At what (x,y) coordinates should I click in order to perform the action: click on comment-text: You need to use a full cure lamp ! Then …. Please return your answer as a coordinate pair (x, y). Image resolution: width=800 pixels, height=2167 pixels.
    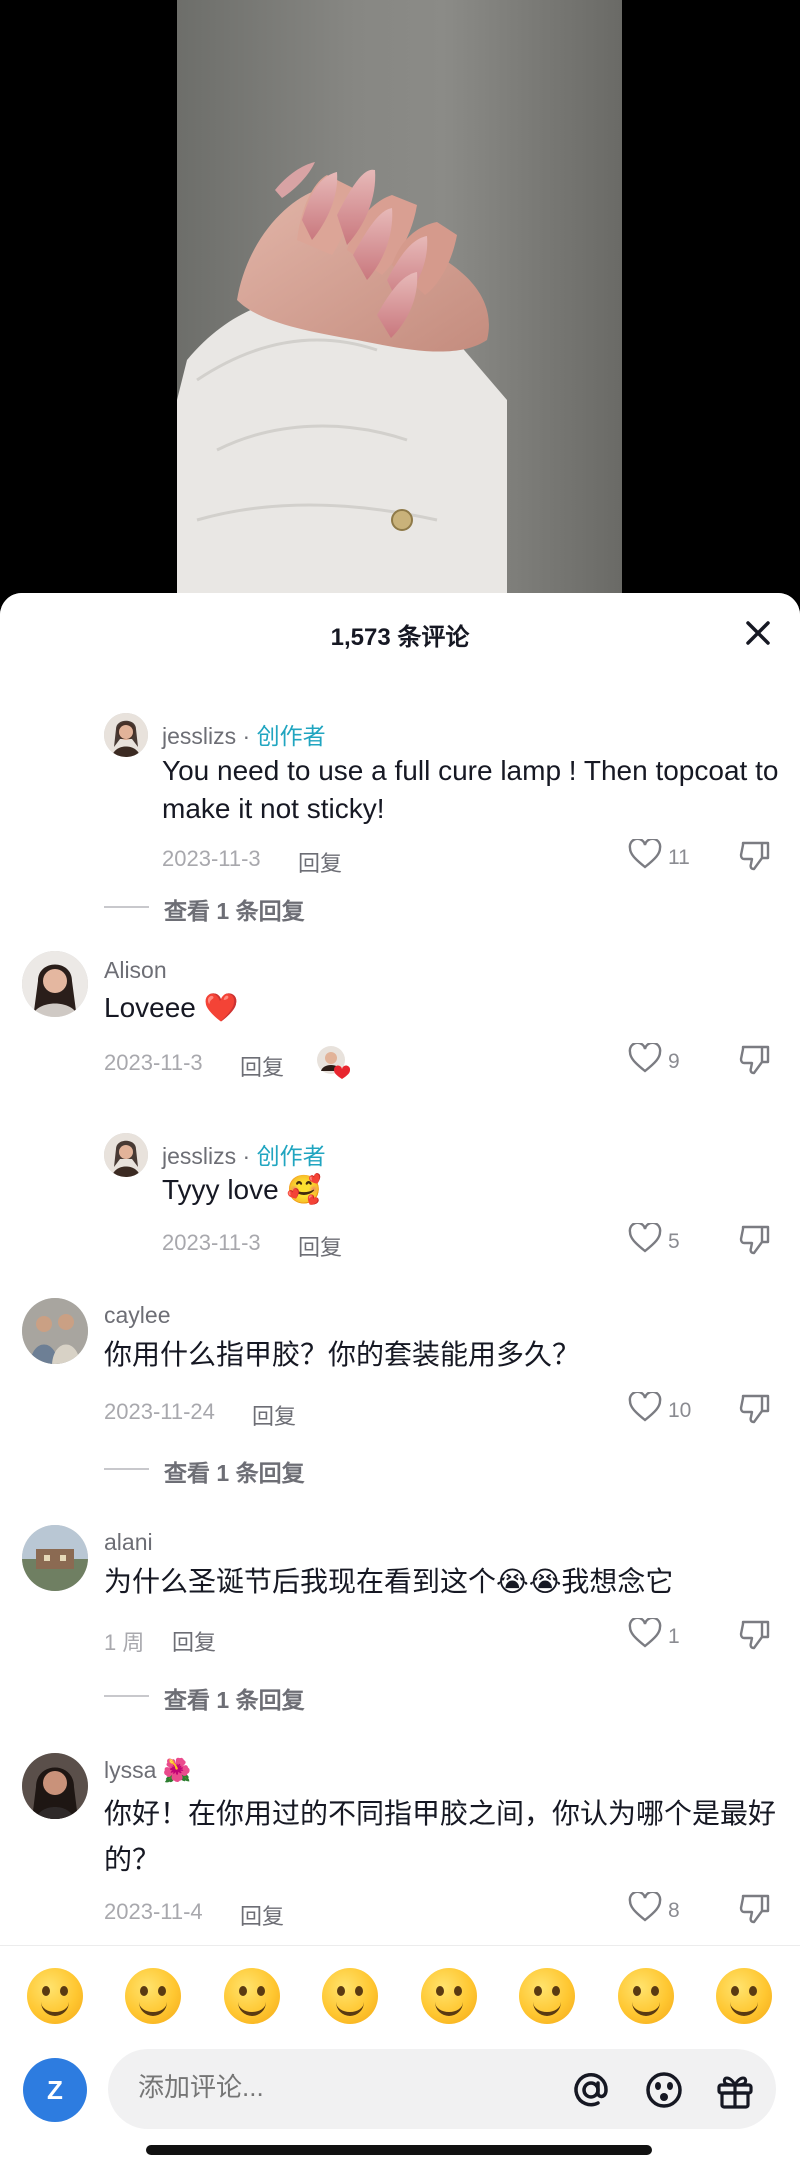
    Looking at the image, I should click on (470, 789).